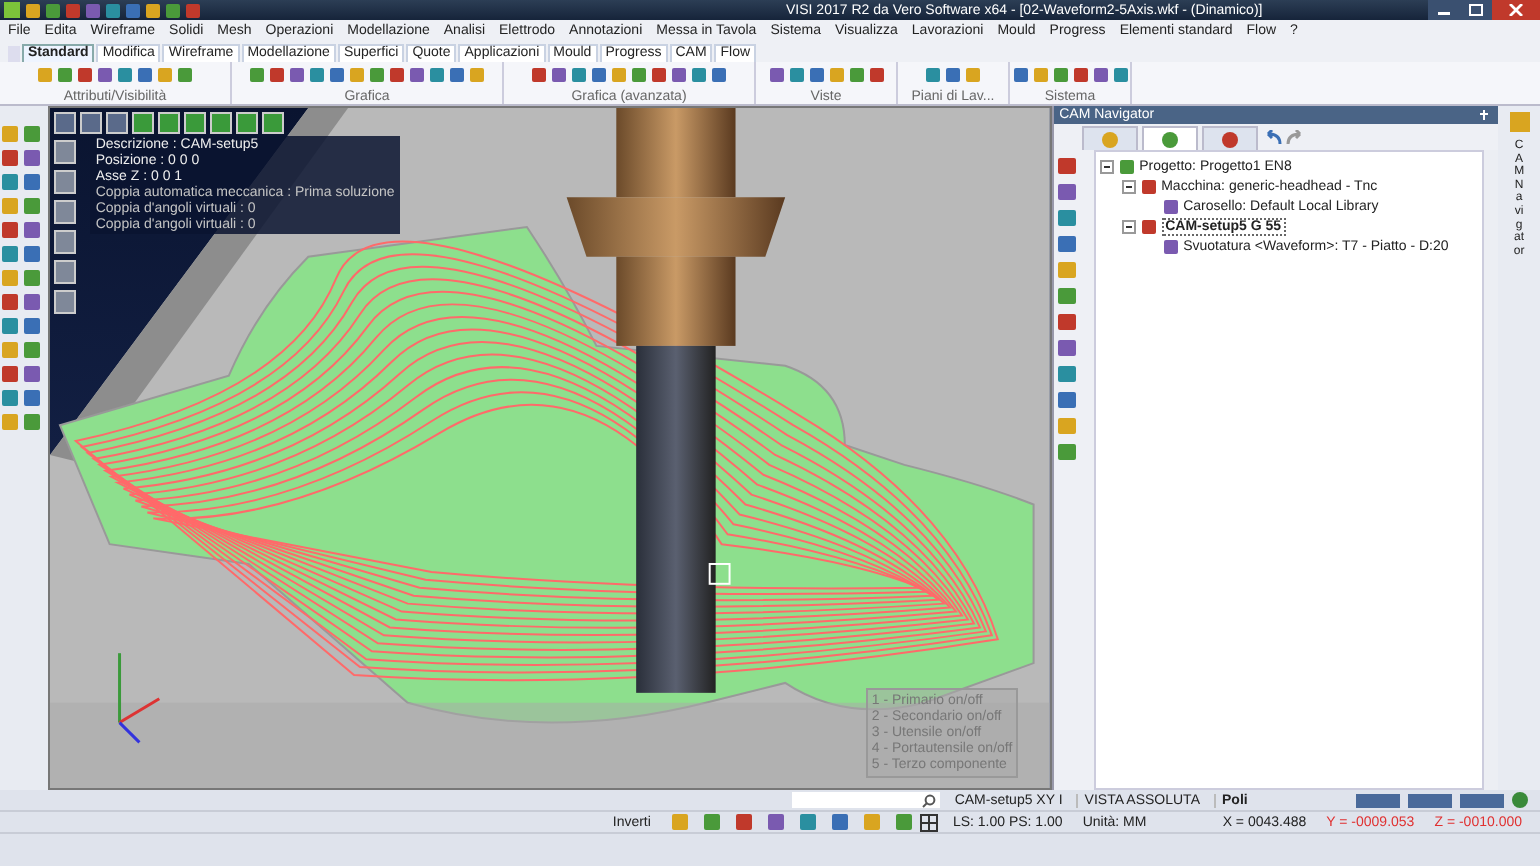 The width and height of the screenshot is (1540, 866). I want to click on redo-icon, so click(1295, 138).